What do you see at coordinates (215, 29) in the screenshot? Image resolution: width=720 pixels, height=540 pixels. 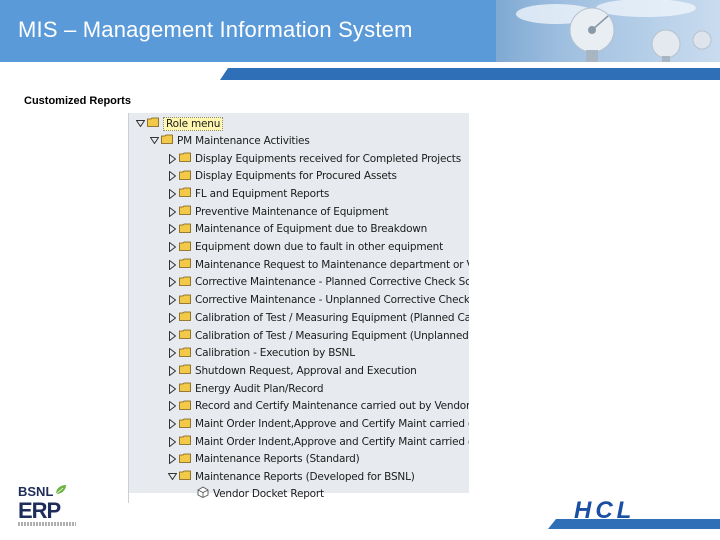 I see `page-title: MIS – Management Information System` at bounding box center [215, 29].